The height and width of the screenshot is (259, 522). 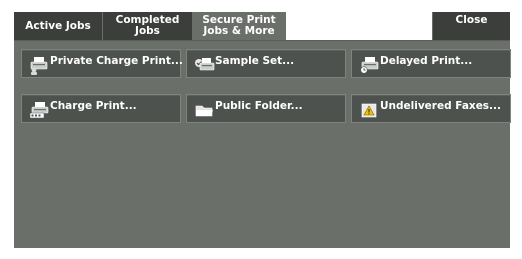 I want to click on tab-completed-jobs-label: Completed Jobs, so click(x=148, y=26).